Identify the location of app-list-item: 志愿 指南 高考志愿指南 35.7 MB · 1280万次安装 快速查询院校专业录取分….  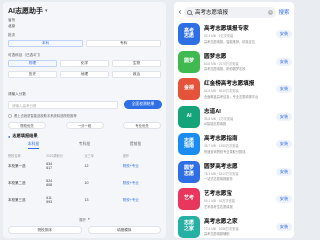
(235, 144).